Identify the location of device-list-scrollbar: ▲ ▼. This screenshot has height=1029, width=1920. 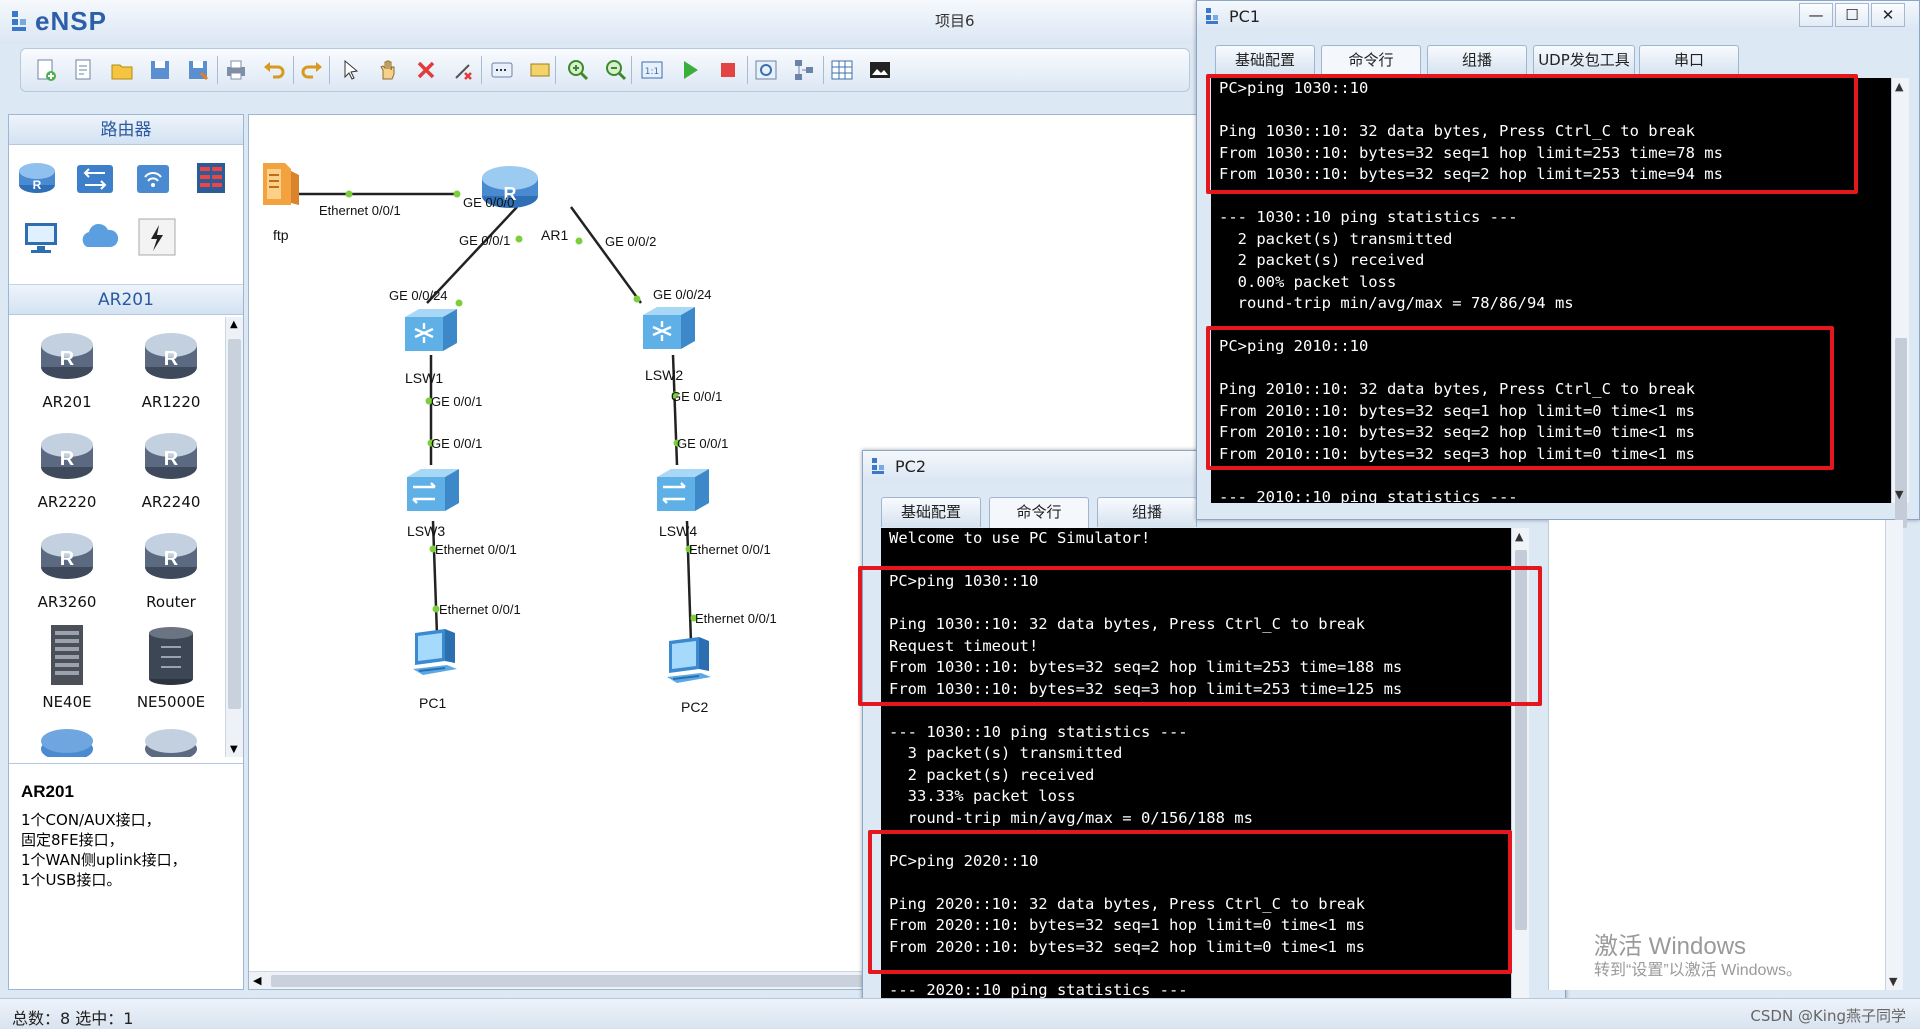
(234, 537).